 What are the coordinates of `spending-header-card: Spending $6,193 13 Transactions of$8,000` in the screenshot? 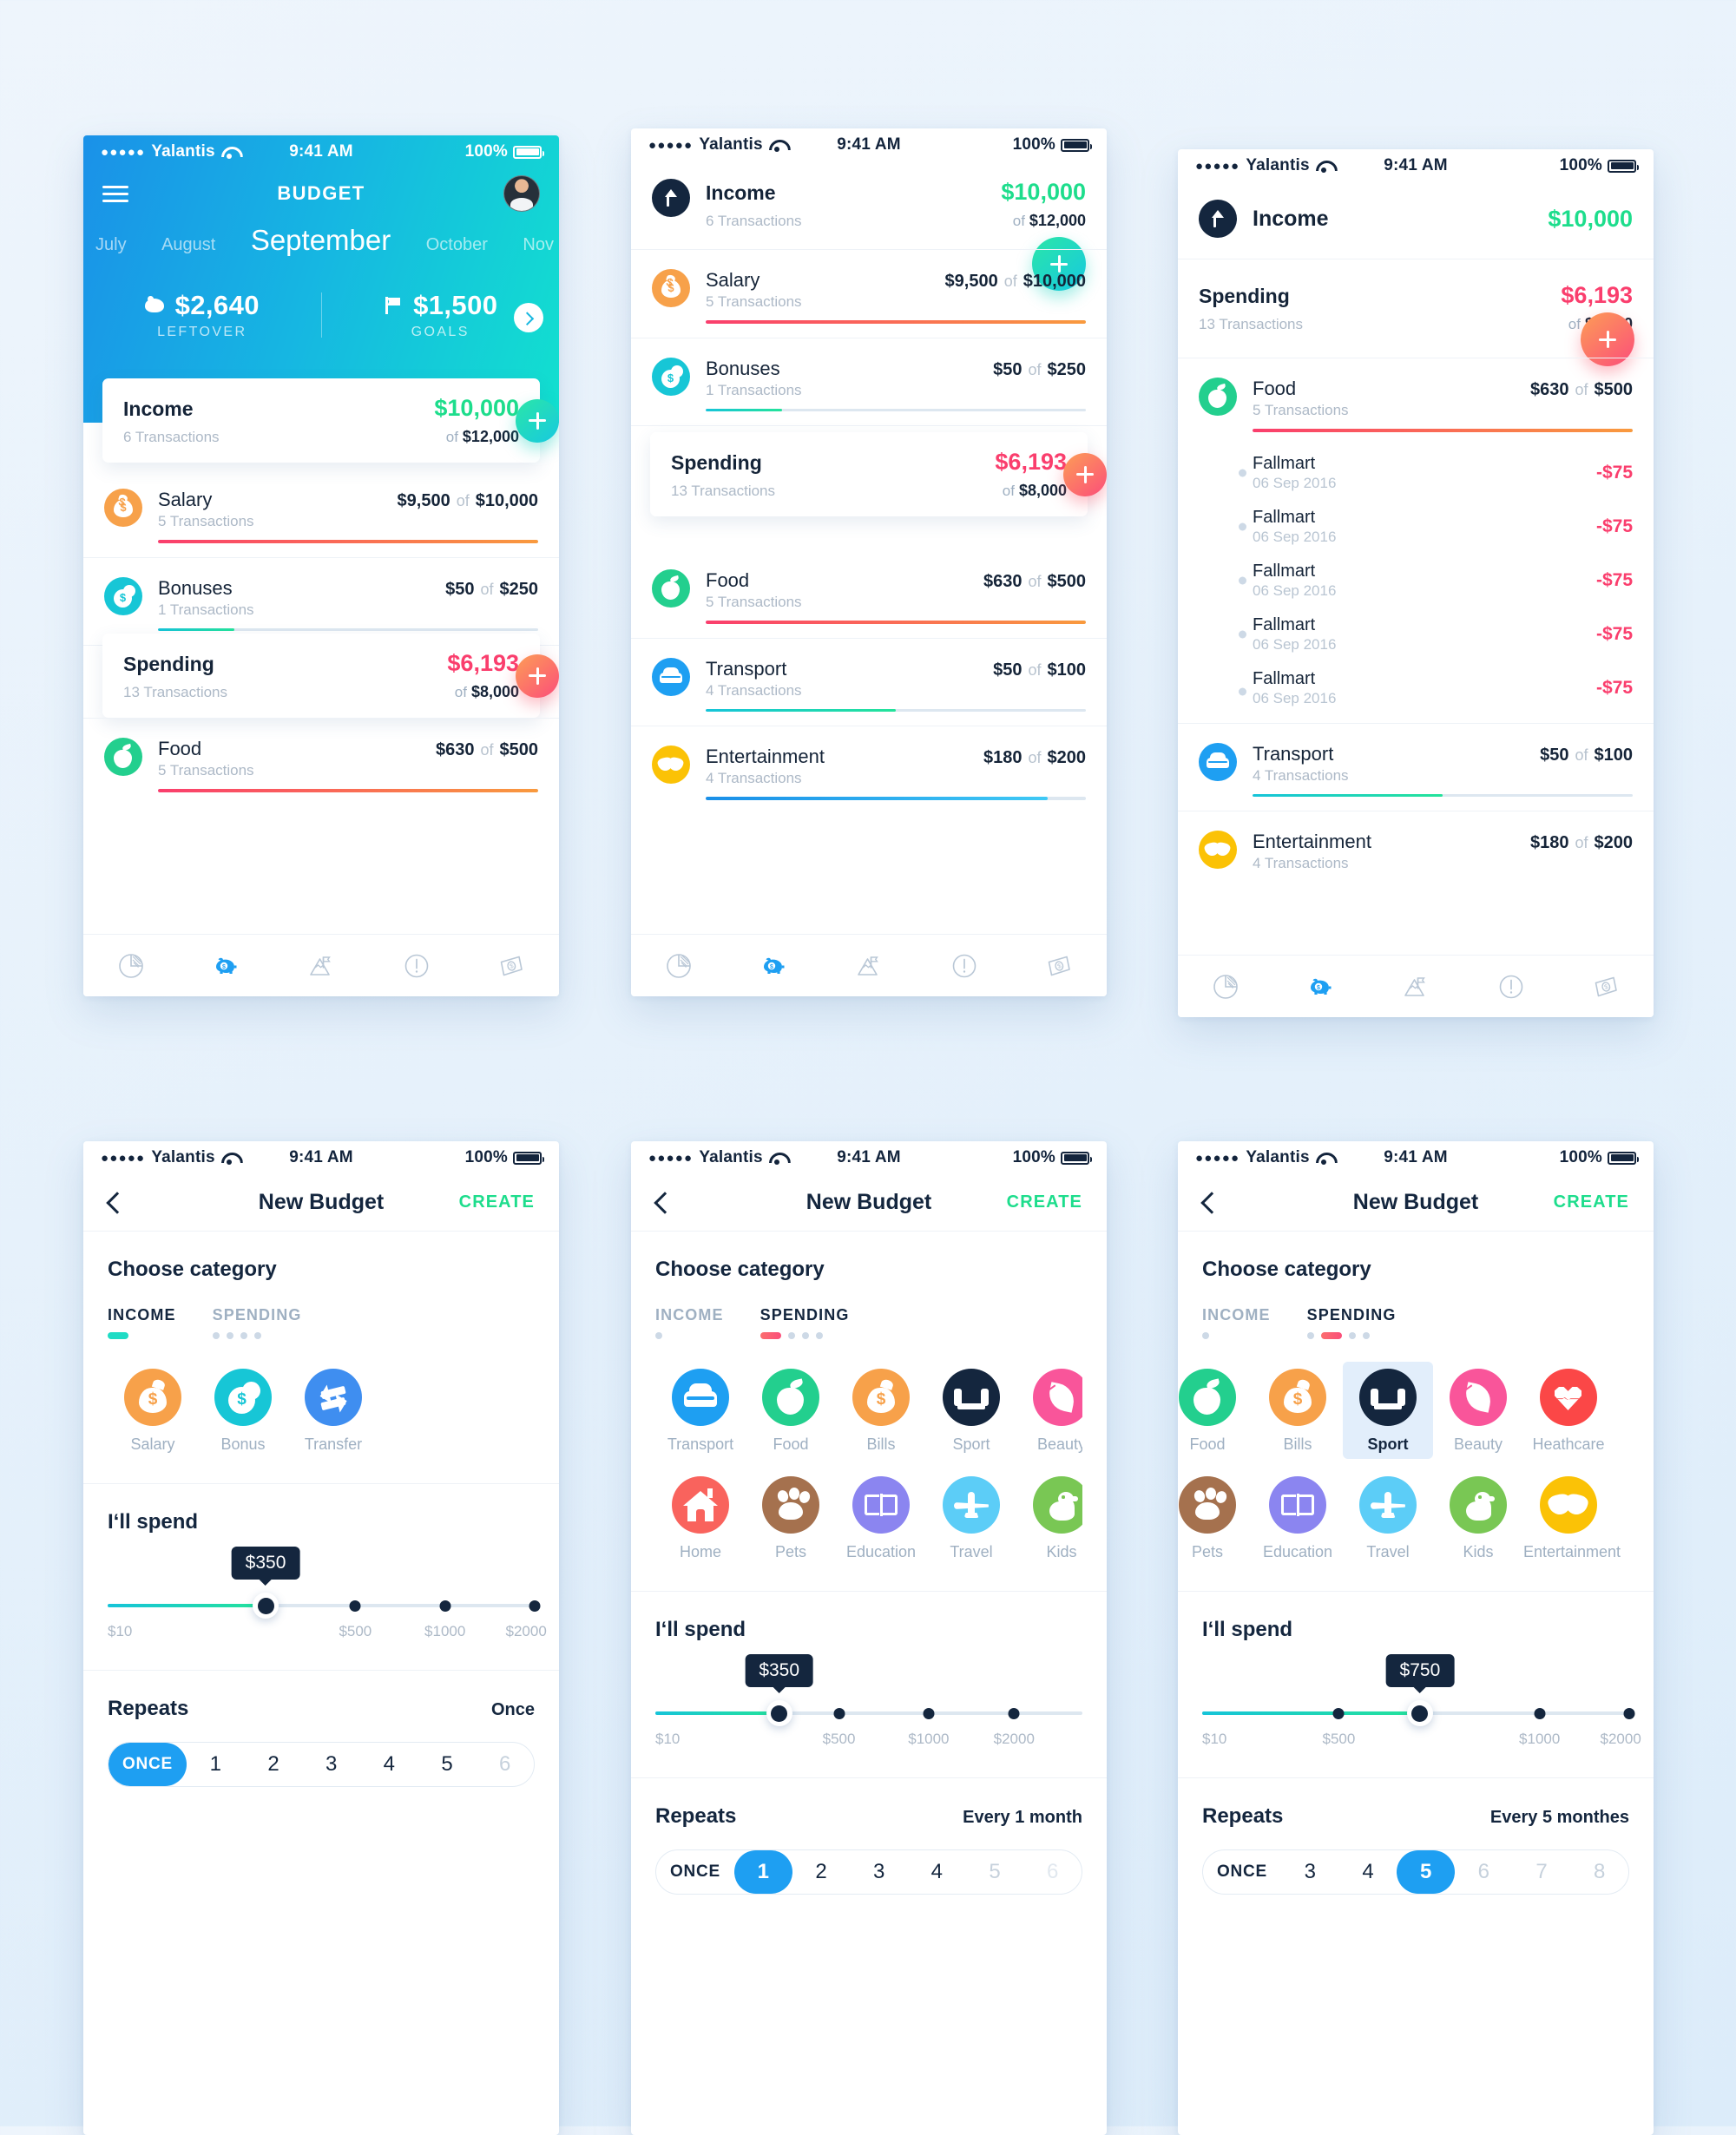 It's located at (1416, 312).